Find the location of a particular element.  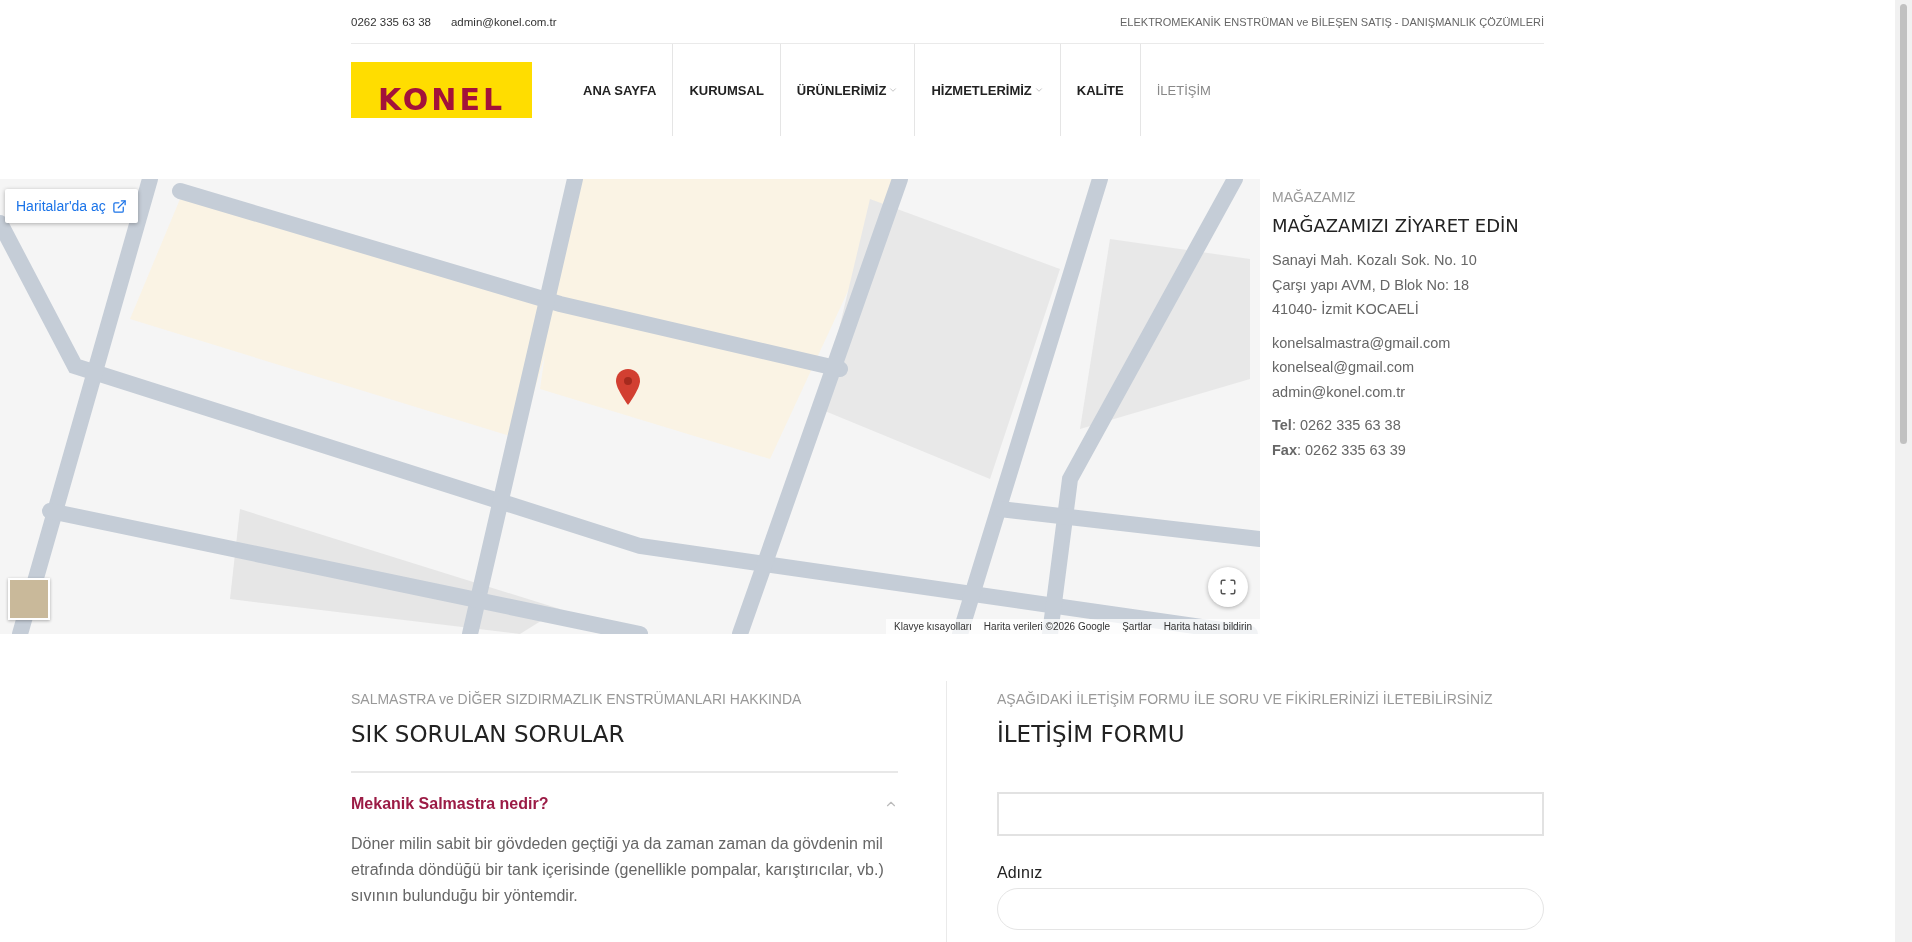

phone-line: Fax: 0262 335 63 39 is located at coordinates (1339, 450).